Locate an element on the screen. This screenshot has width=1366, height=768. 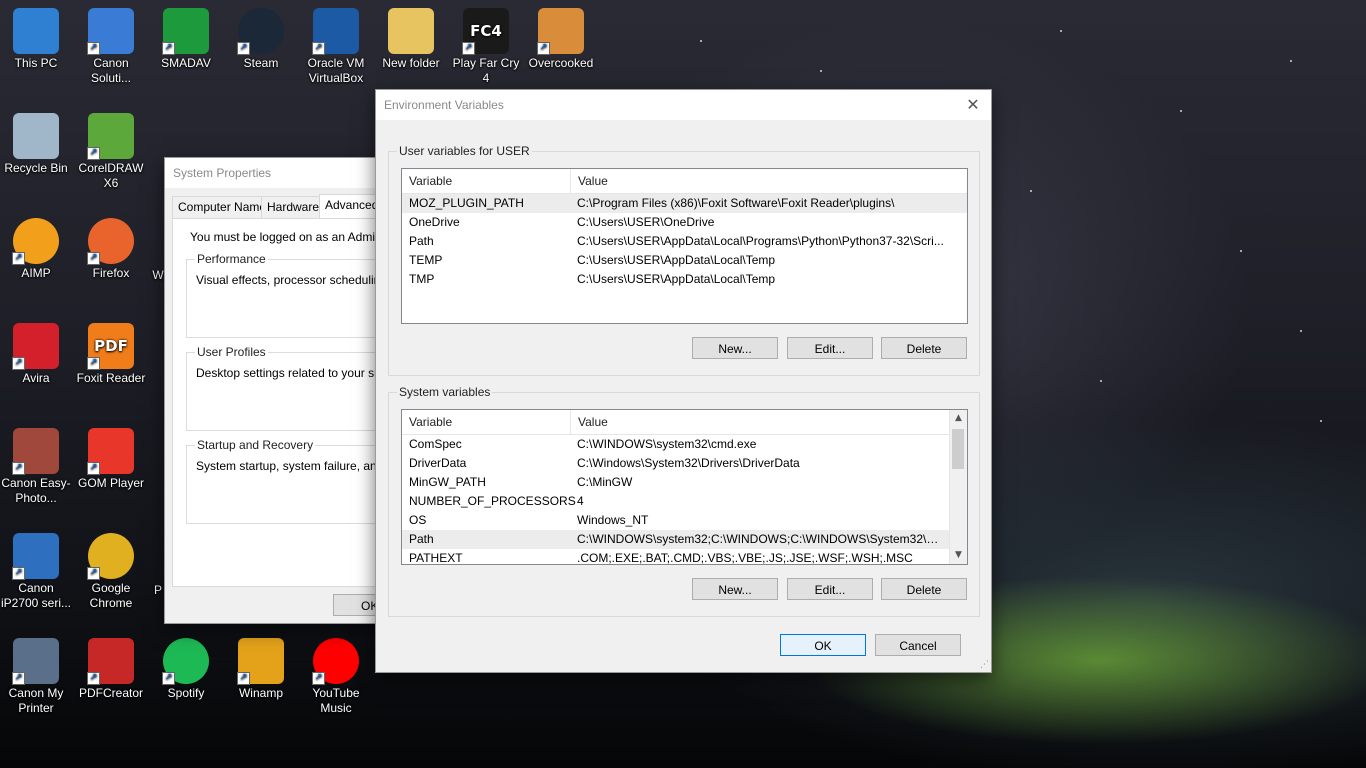
variable-name-cell: OneDrive is located at coordinates (434, 222).